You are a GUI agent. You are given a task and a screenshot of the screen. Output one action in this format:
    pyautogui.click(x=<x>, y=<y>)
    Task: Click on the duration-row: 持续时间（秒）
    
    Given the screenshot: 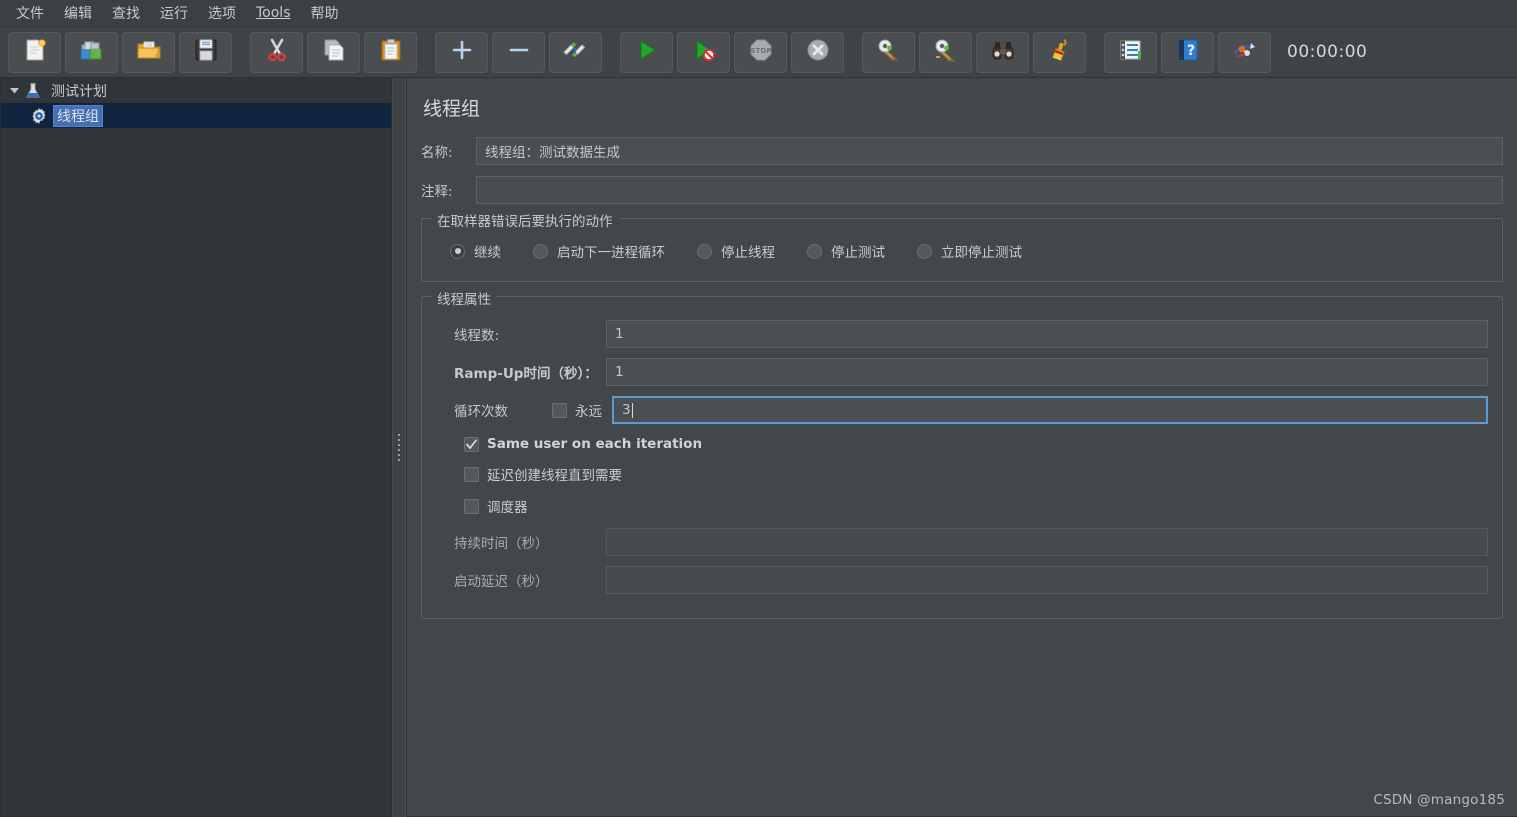 What is the action you would take?
    pyautogui.click(x=962, y=542)
    